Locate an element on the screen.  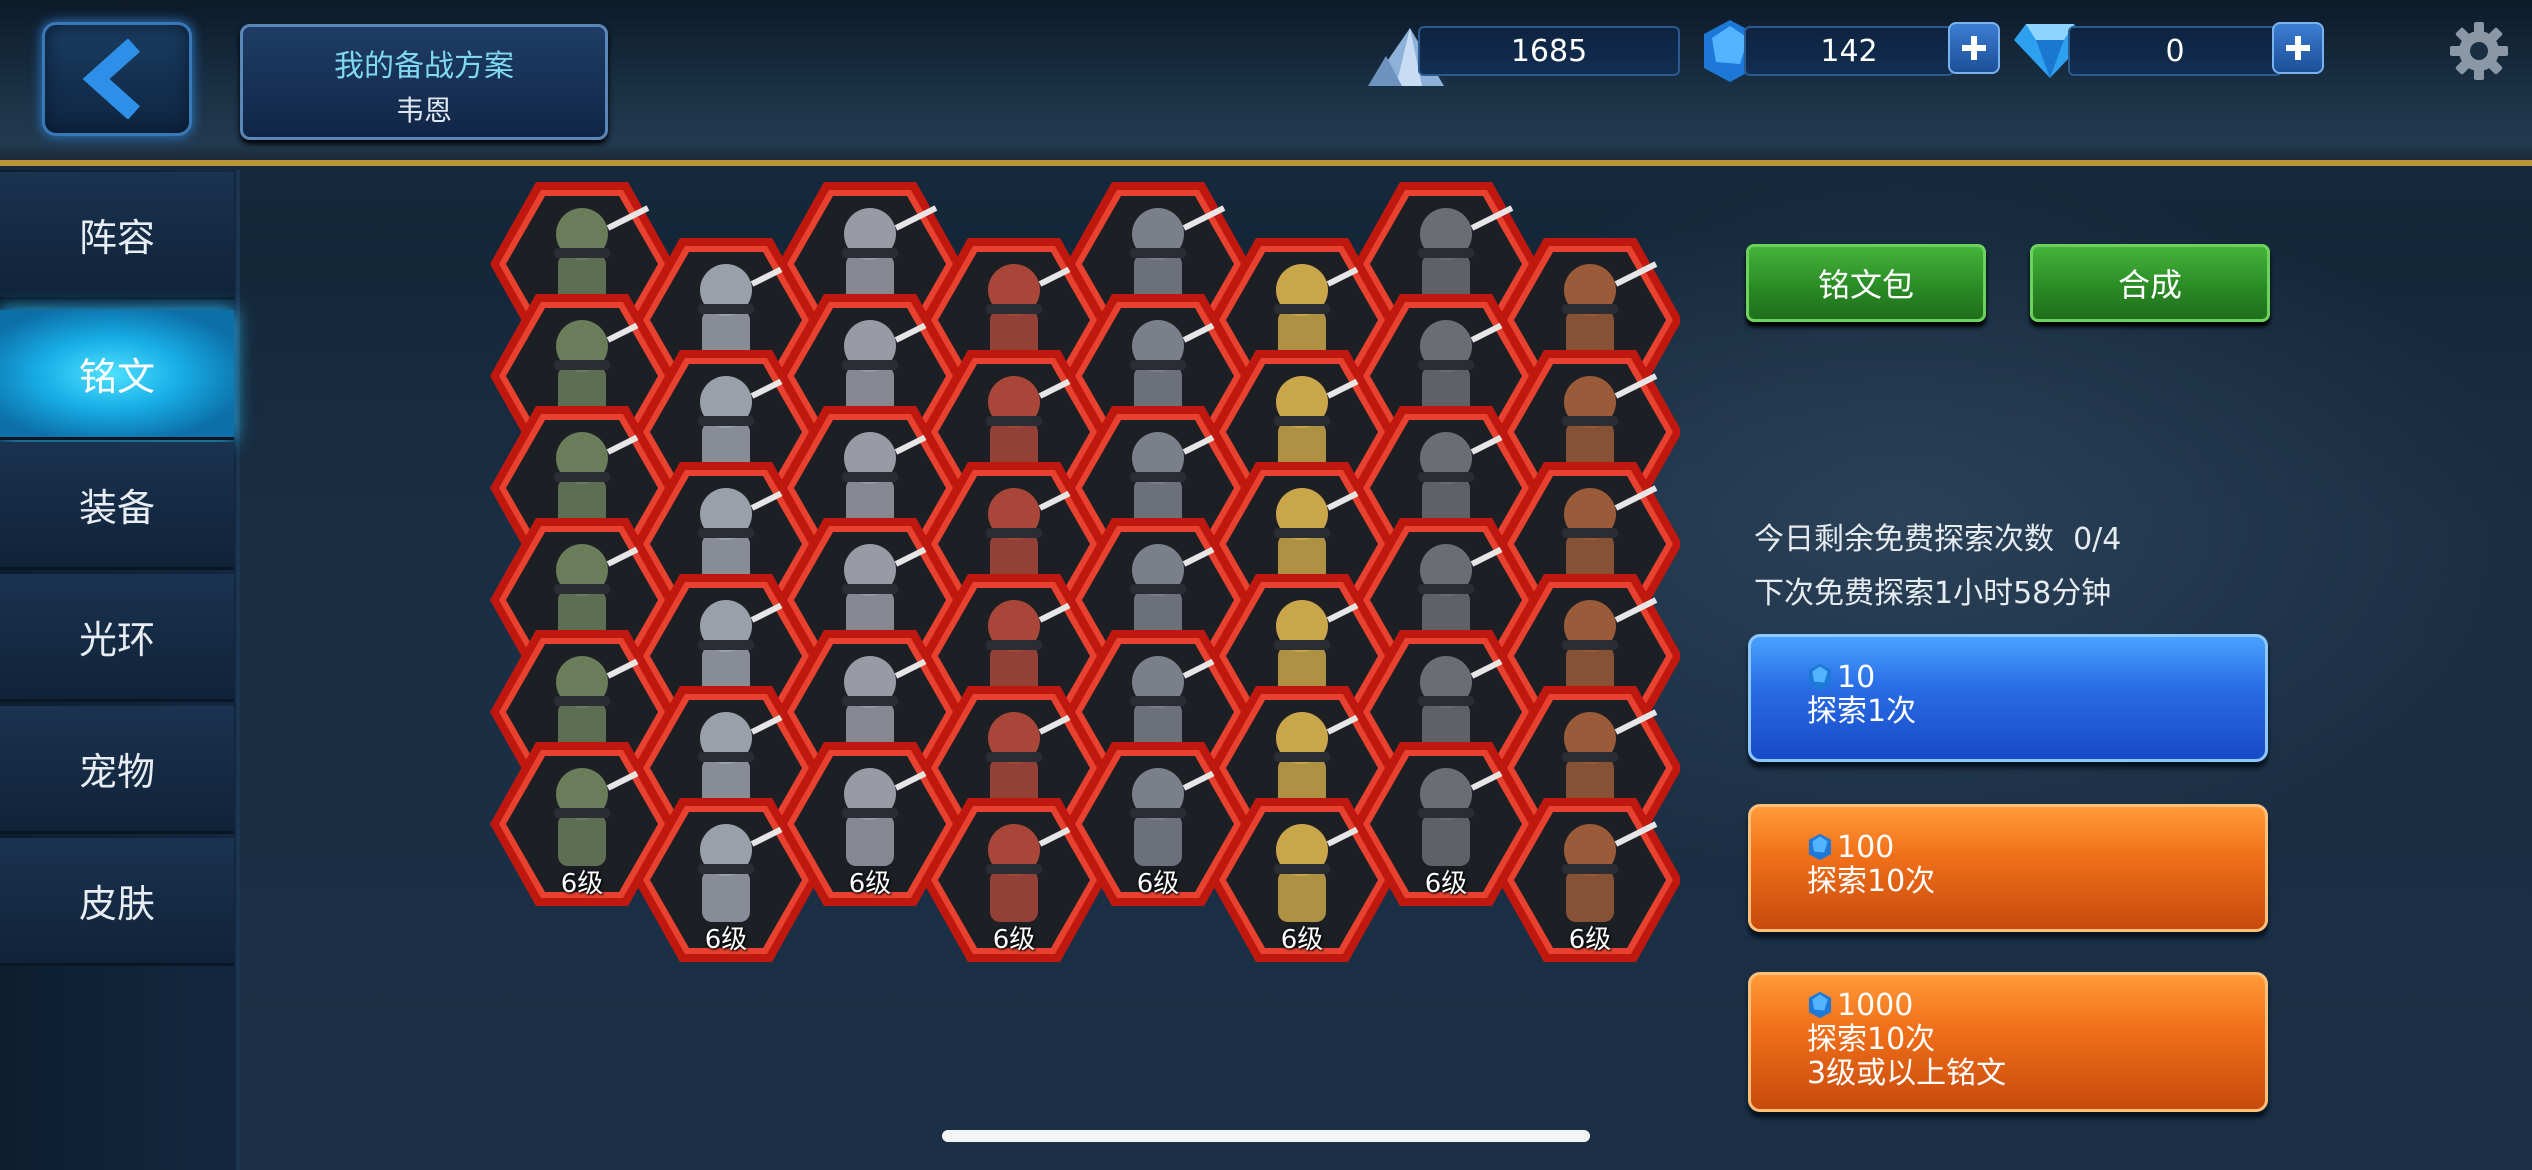
tab-equipment: 装备 is located at coordinates (117, 506).